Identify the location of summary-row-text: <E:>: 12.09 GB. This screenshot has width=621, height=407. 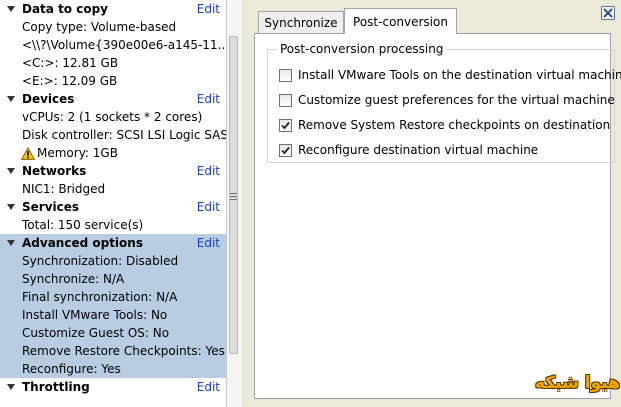
(70, 81).